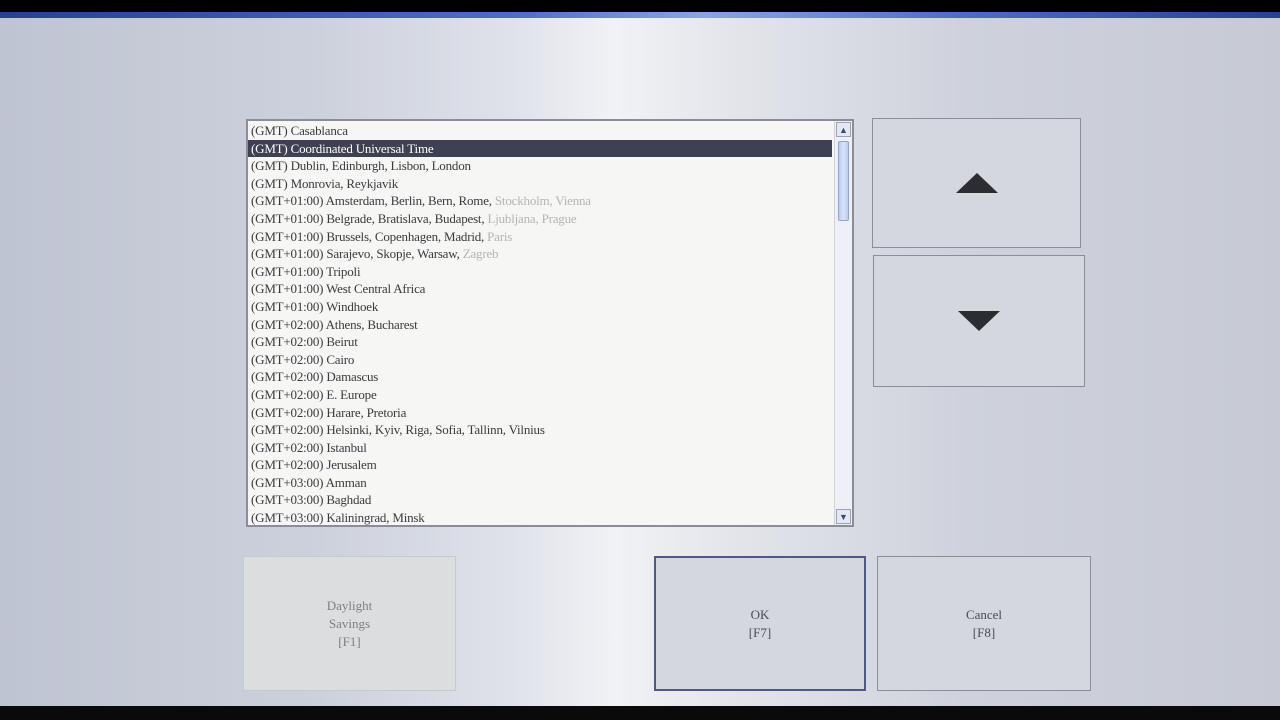 Image resolution: width=1280 pixels, height=720 pixels. I want to click on timezone-item: (GMT+03:00) Baghdad, so click(540, 500).